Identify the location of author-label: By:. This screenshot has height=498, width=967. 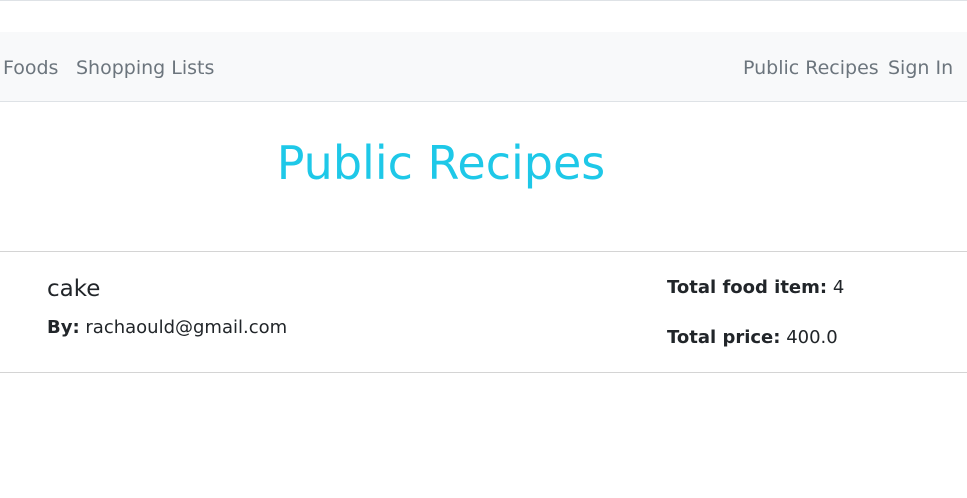
(63, 327).